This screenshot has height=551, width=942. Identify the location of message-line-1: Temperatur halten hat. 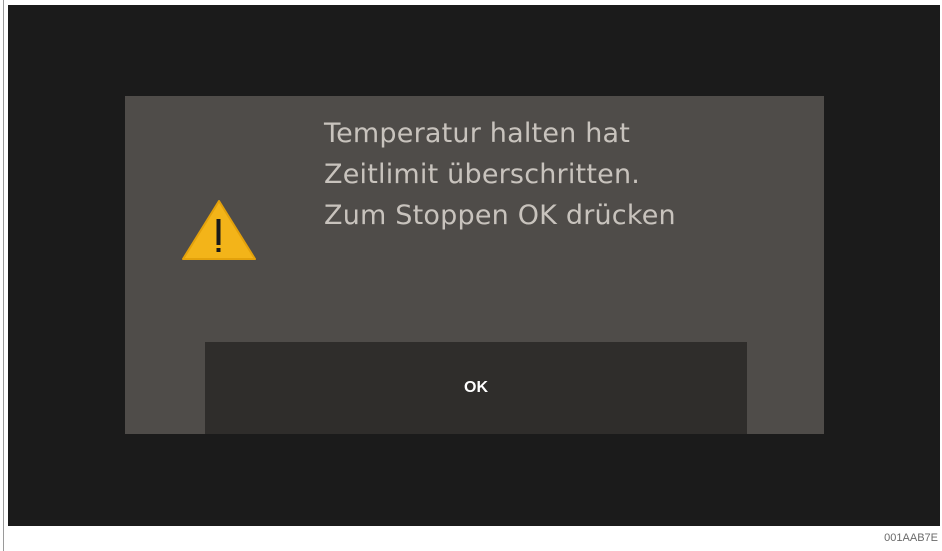
(477, 133).